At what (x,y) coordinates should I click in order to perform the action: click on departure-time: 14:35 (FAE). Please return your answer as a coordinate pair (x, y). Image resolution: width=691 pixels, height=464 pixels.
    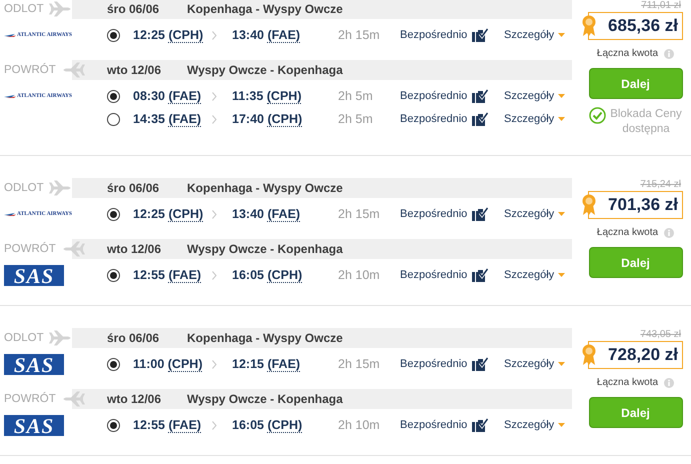
    Looking at the image, I should click on (167, 119).